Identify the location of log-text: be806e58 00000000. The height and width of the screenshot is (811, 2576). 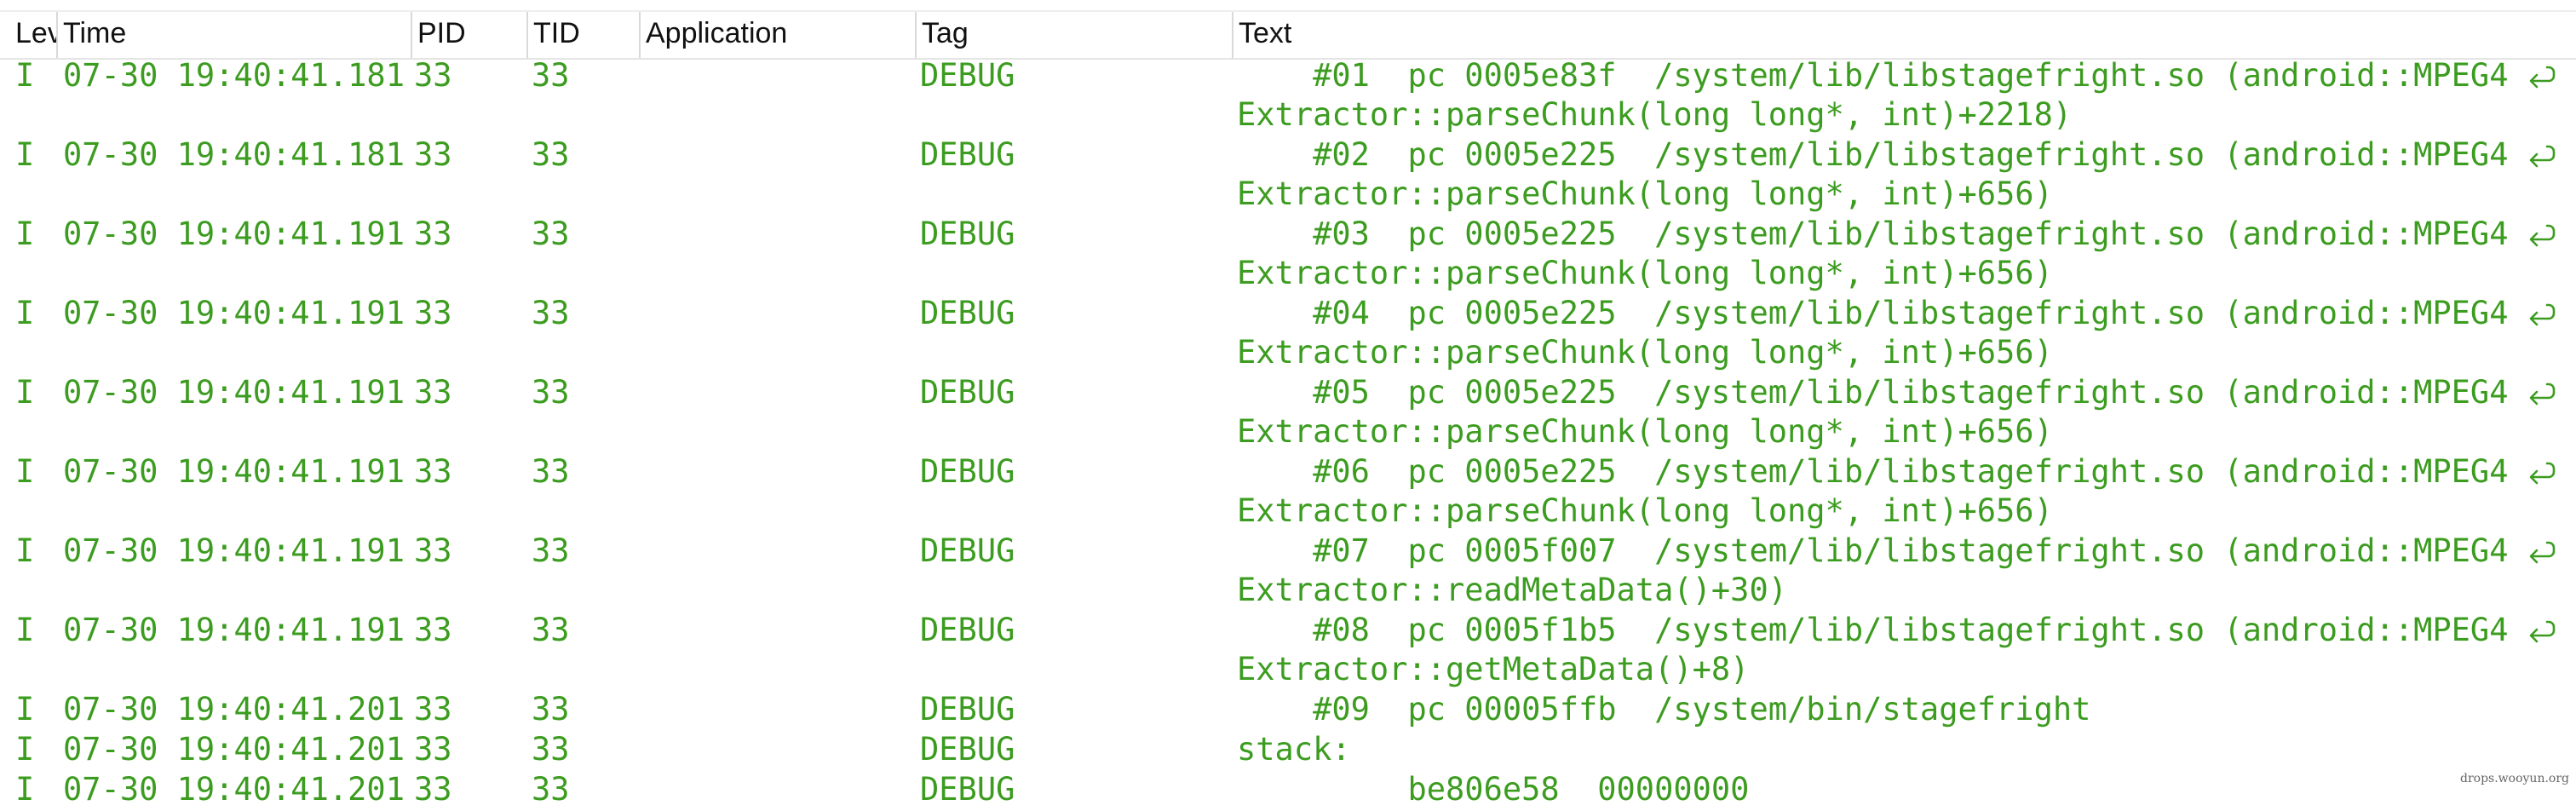
(1493, 789).